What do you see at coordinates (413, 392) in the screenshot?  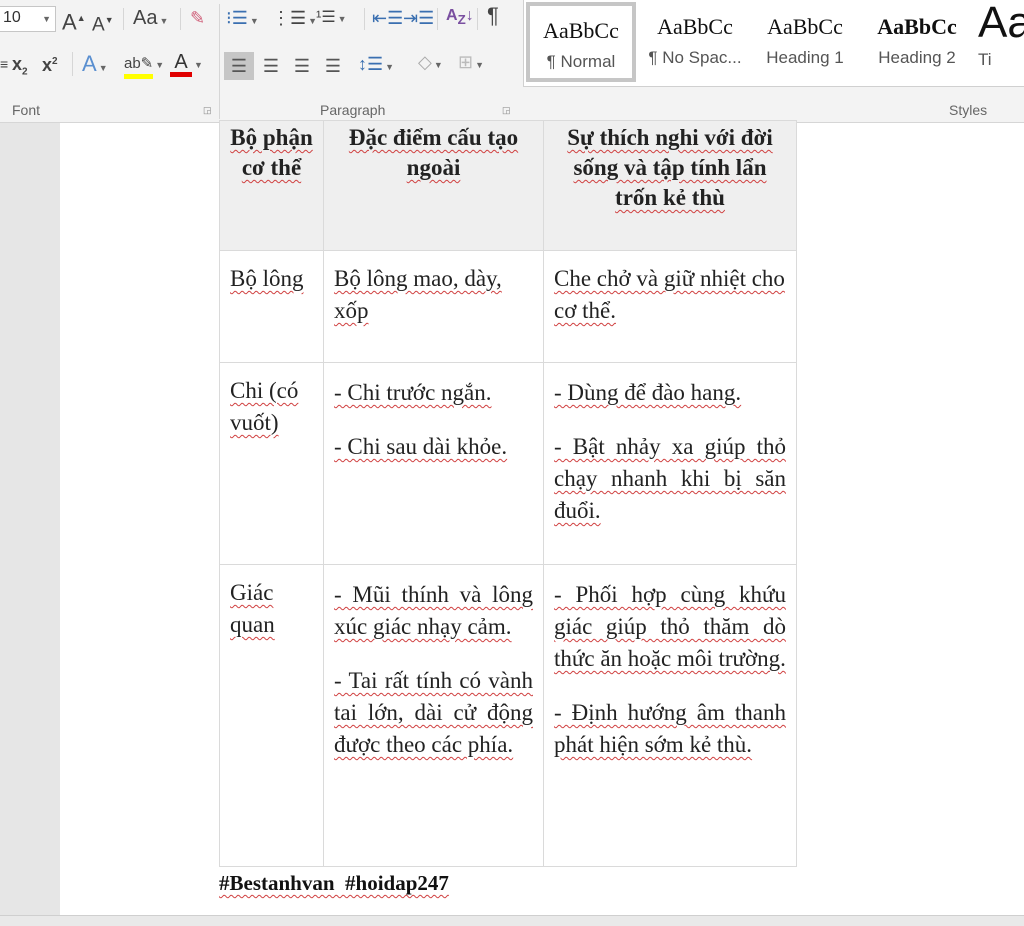 I see `cell-paragraph: - Chi trước ngắn.` at bounding box center [413, 392].